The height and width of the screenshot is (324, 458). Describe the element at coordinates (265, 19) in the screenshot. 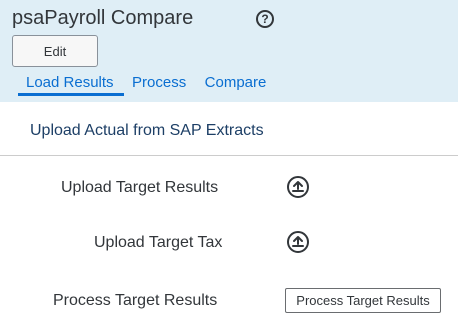

I see `question-circle-icon: ?` at that location.